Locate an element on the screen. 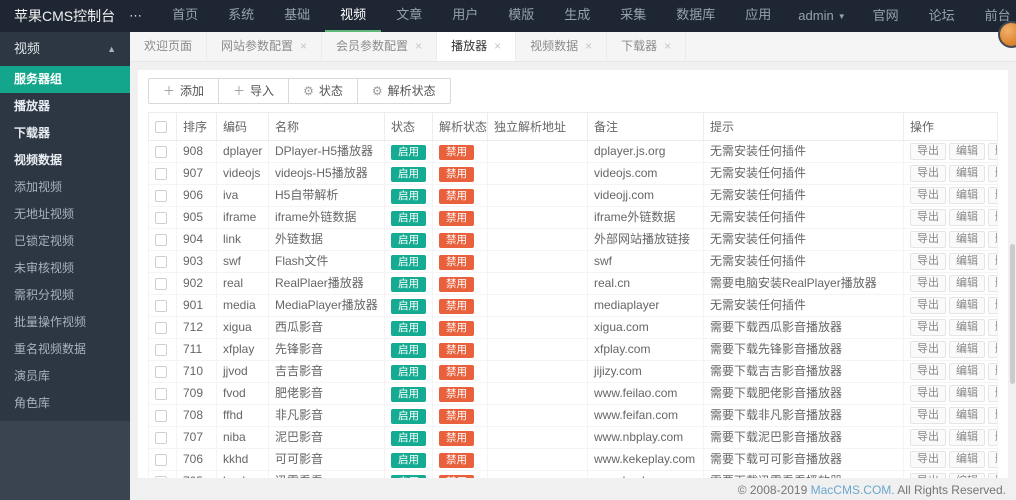 This screenshot has height=500, width=1016. tab-5: 下载器 × is located at coordinates (647, 46).